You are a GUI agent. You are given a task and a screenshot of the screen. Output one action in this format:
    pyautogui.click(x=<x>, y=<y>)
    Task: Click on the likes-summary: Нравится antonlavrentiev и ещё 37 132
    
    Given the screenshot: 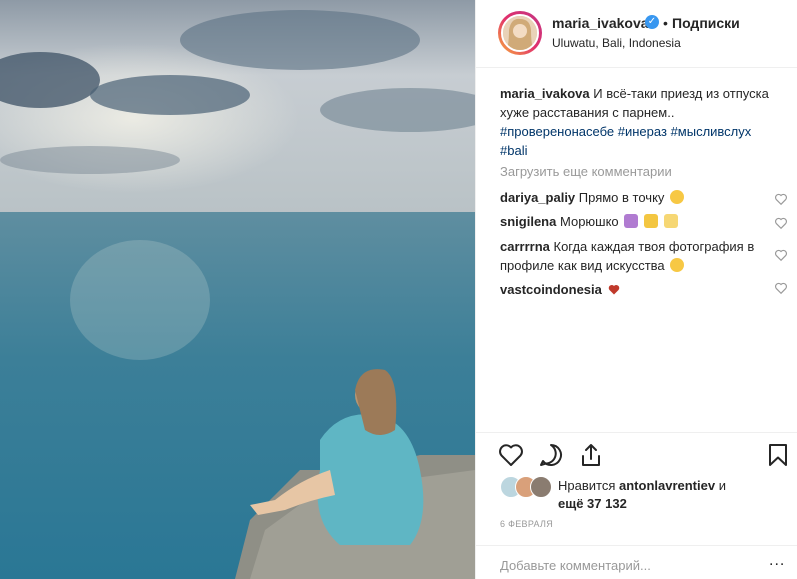 What is the action you would take?
    pyautogui.click(x=653, y=495)
    